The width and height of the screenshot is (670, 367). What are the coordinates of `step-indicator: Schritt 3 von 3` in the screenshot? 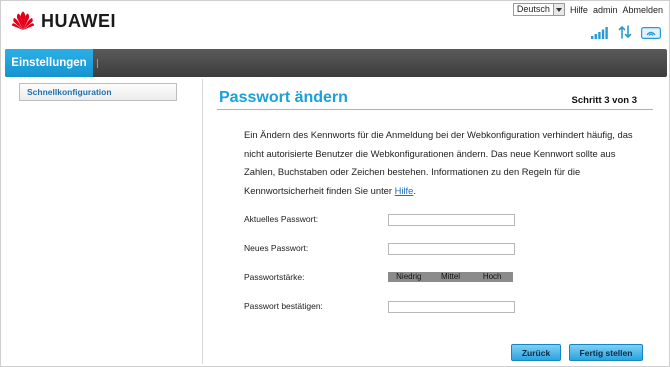 It's located at (604, 100).